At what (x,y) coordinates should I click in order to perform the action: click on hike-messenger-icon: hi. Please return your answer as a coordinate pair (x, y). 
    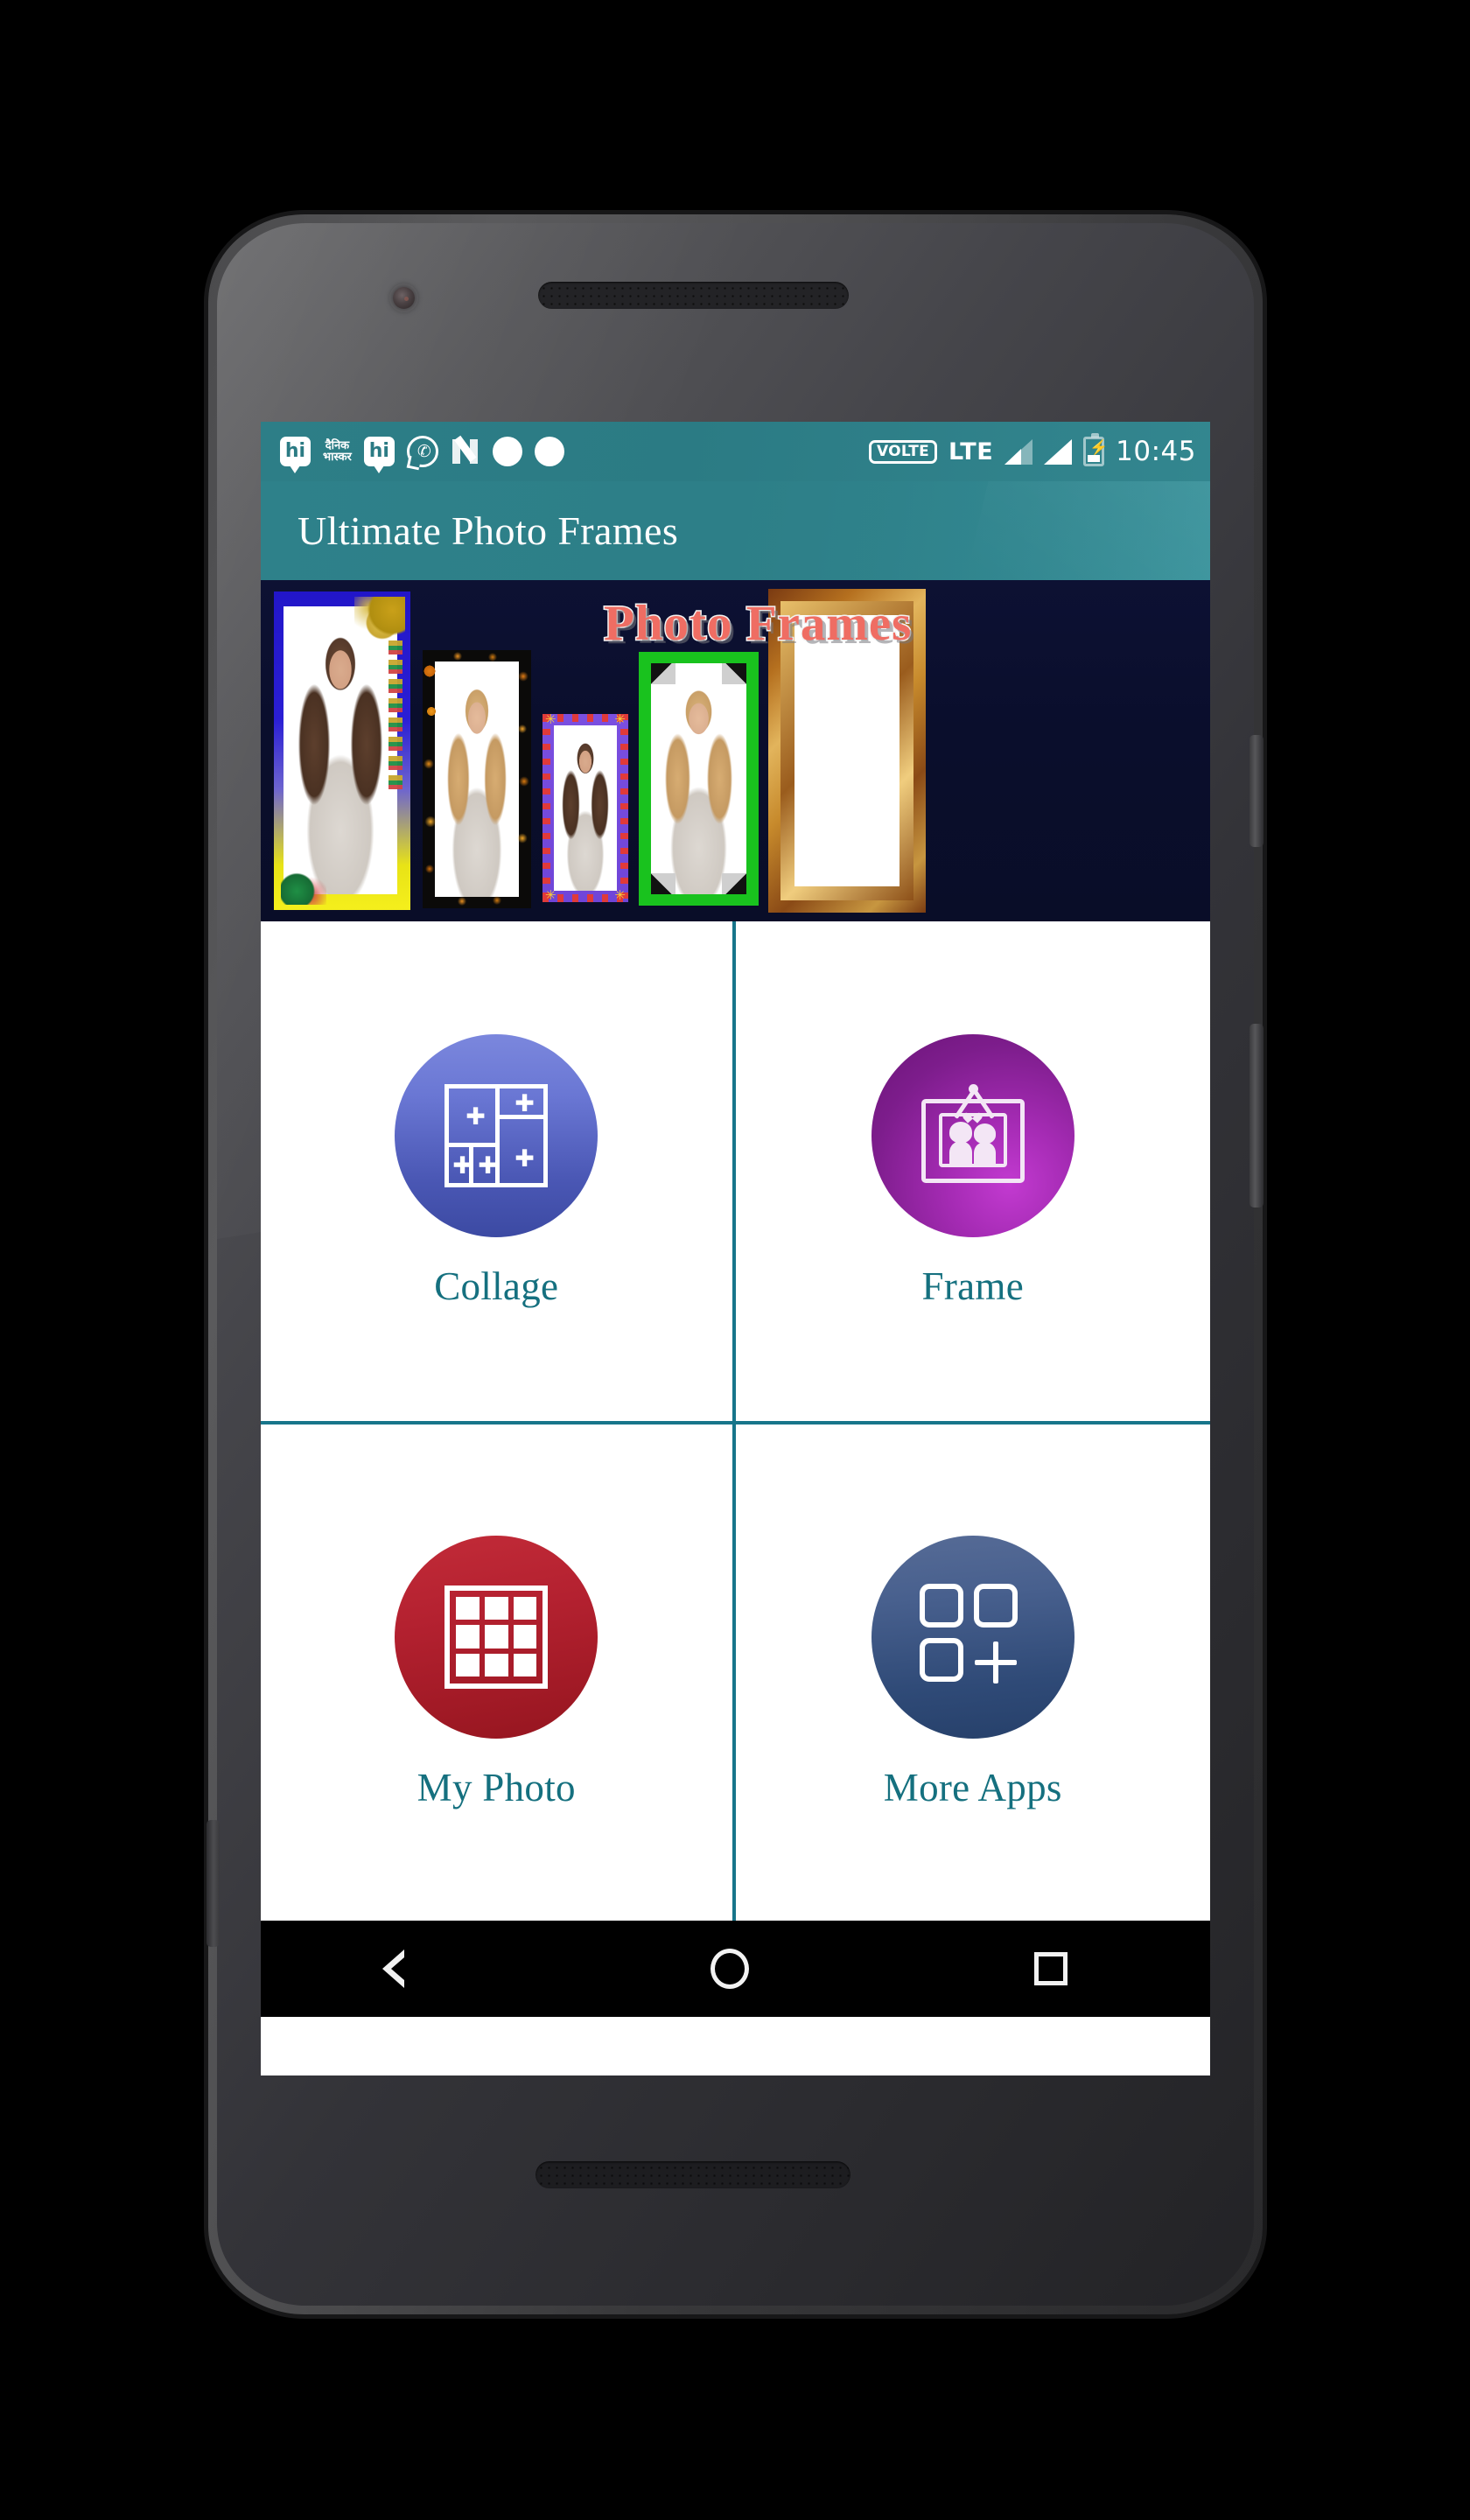
    Looking at the image, I should click on (295, 455).